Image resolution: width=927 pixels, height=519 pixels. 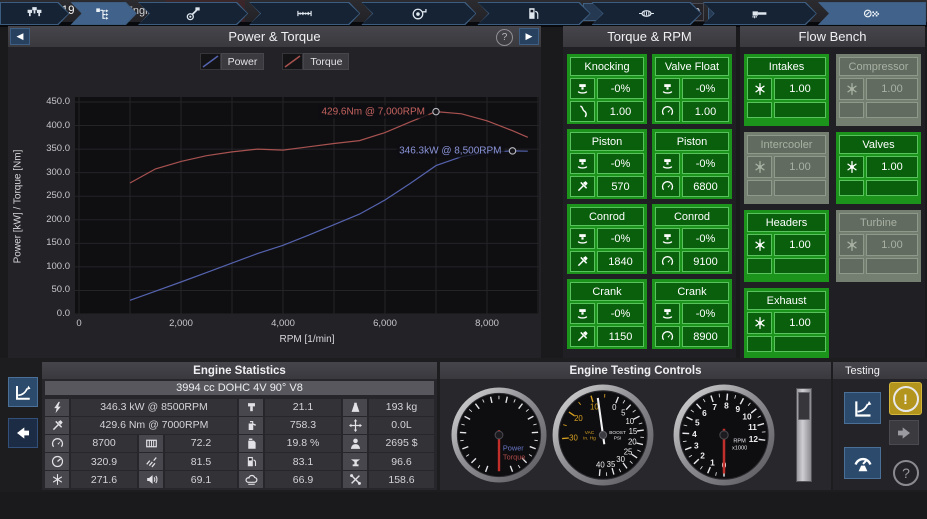 I want to click on prev-graph-button: ◀, so click(x=20, y=36).